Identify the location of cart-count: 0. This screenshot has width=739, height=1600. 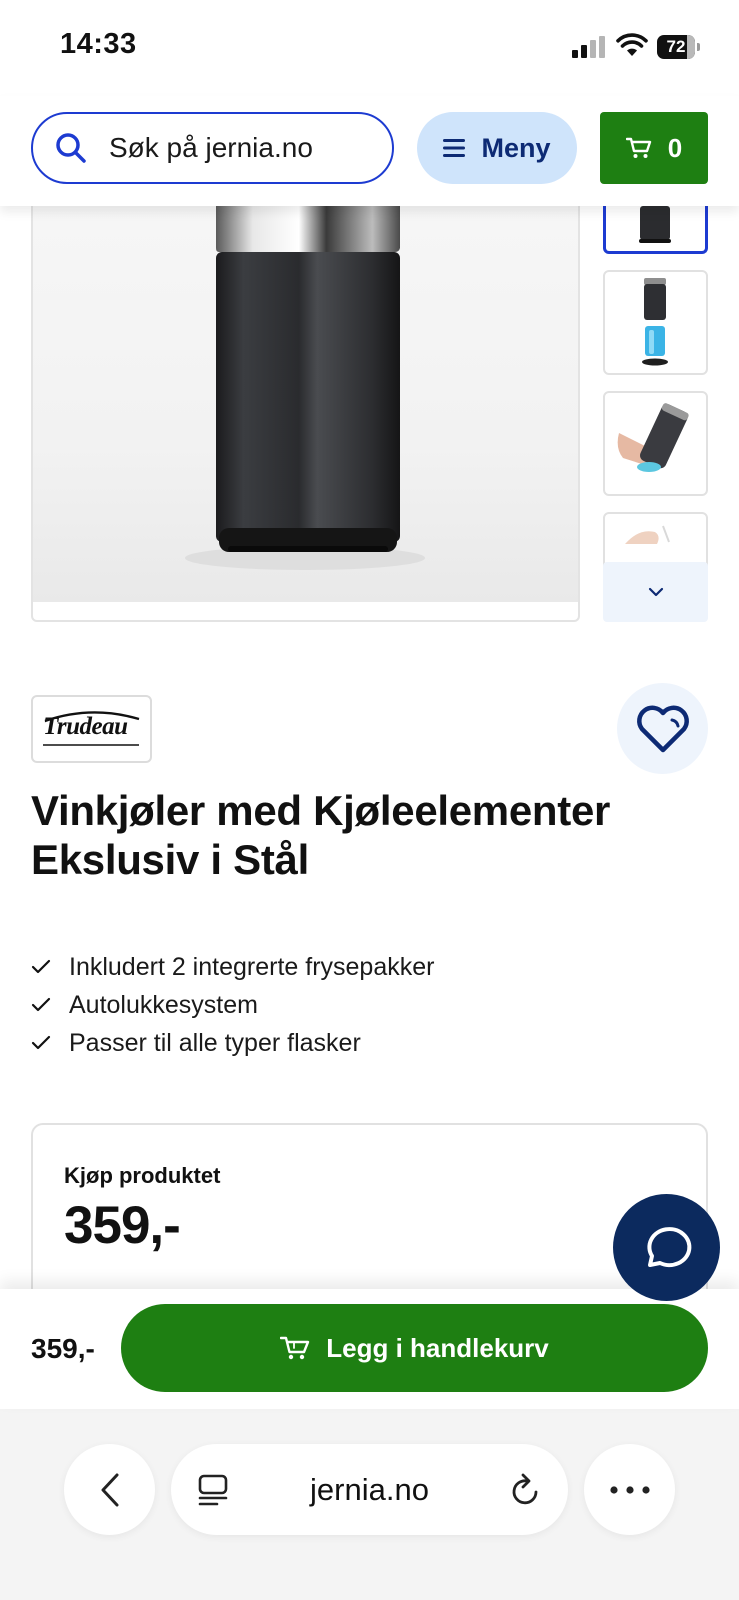
(675, 147).